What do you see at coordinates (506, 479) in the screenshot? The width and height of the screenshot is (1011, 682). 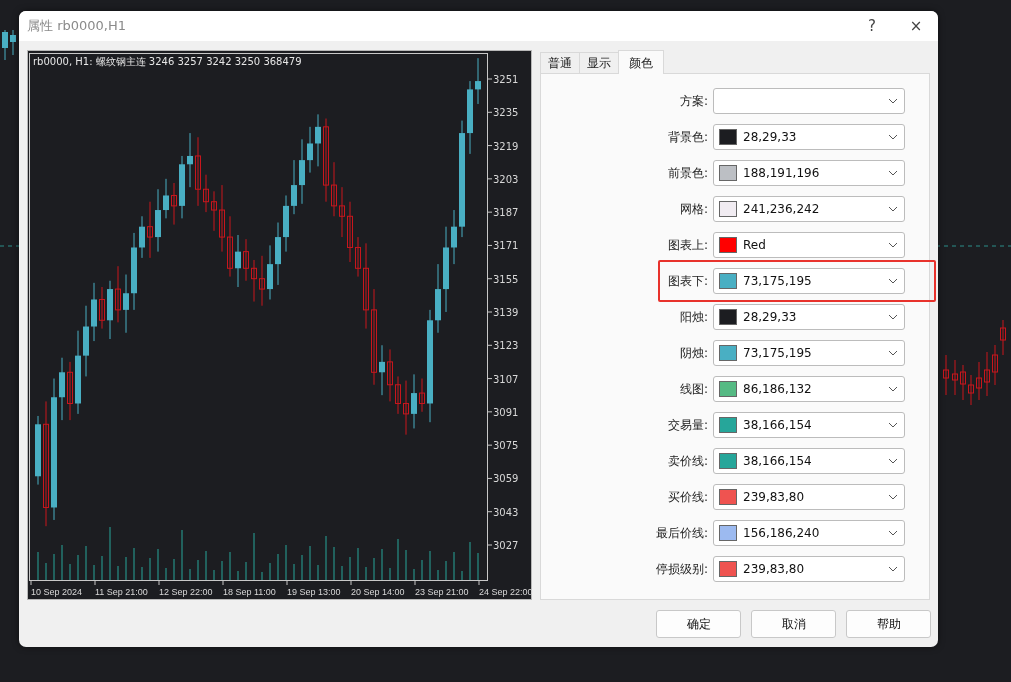 I see `price-label: 3059` at bounding box center [506, 479].